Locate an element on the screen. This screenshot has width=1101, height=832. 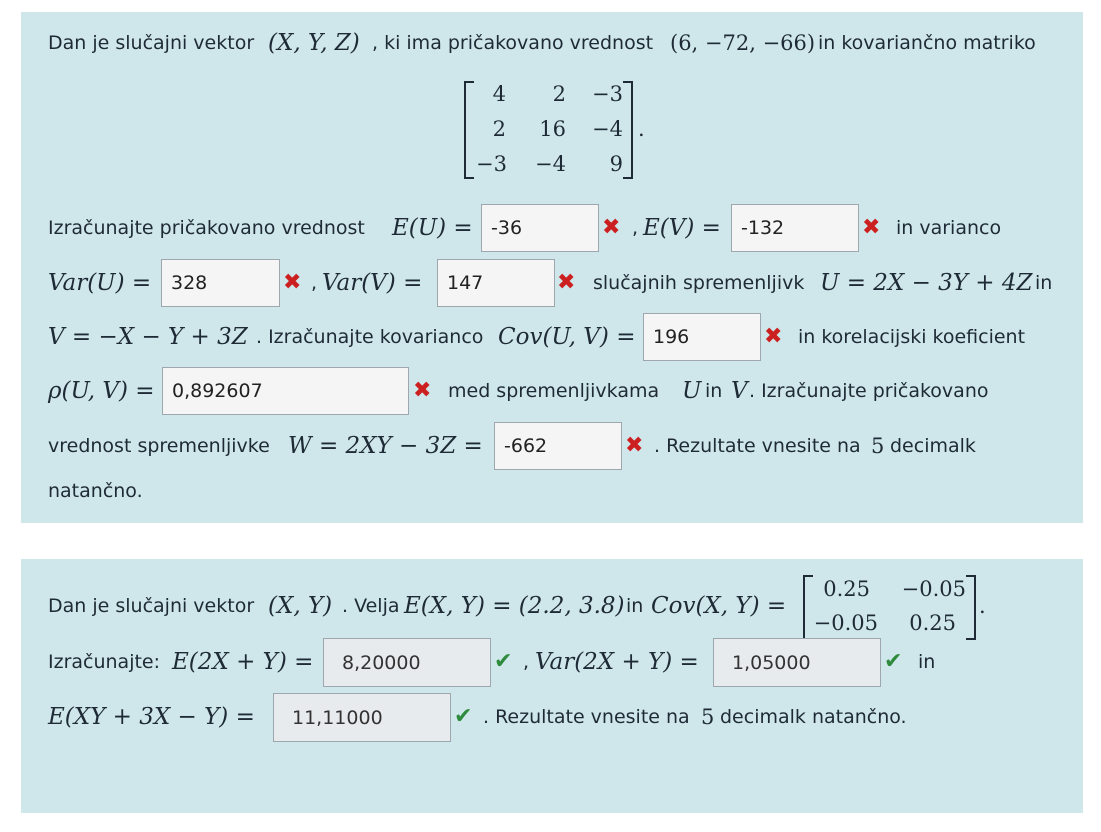
matrix-cell: 4 is located at coordinates (499, 94).